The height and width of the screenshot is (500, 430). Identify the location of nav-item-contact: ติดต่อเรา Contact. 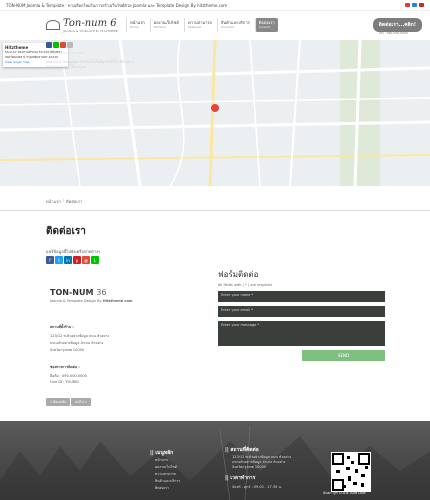
(266, 25).